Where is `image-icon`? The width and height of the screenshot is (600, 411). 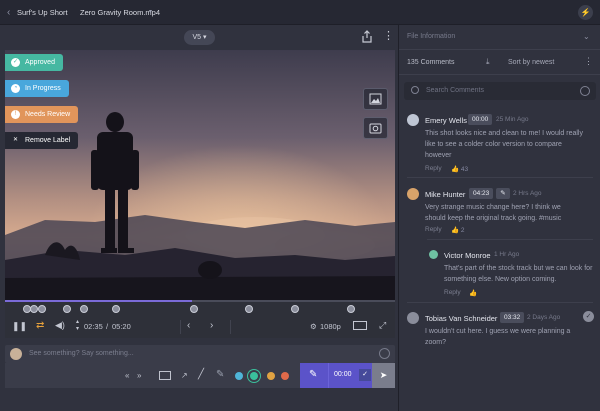 image-icon is located at coordinates (375, 99).